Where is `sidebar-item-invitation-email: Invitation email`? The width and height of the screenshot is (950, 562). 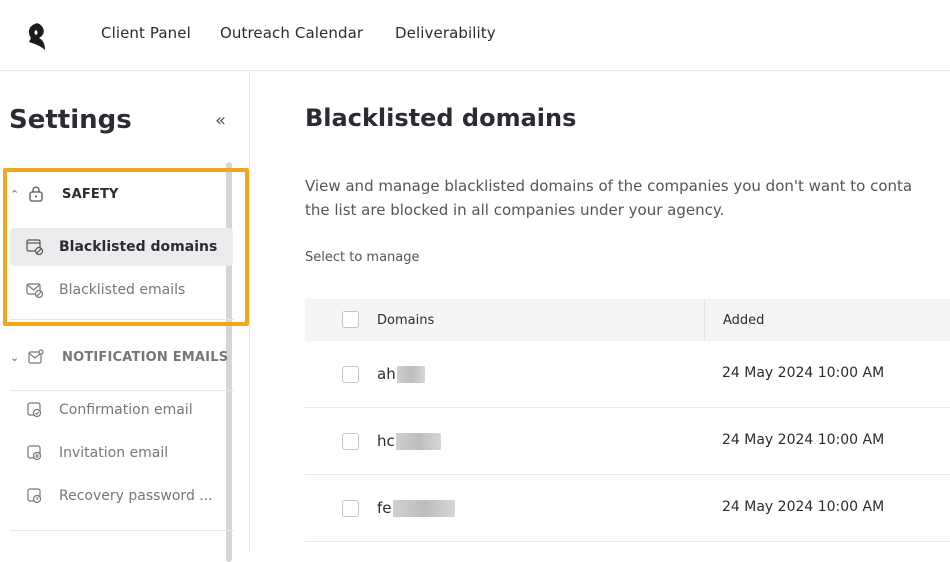 sidebar-item-invitation-email: Invitation email is located at coordinates (121, 453).